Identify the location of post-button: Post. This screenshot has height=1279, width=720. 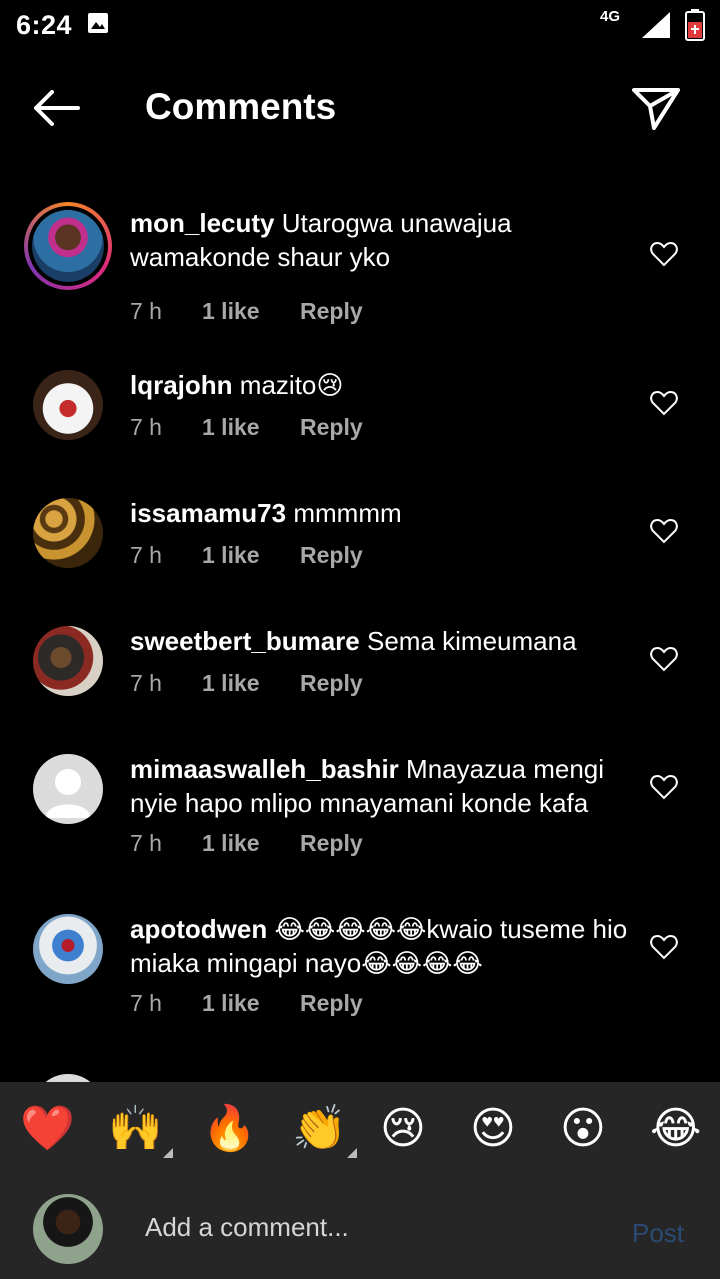
(658, 1233).